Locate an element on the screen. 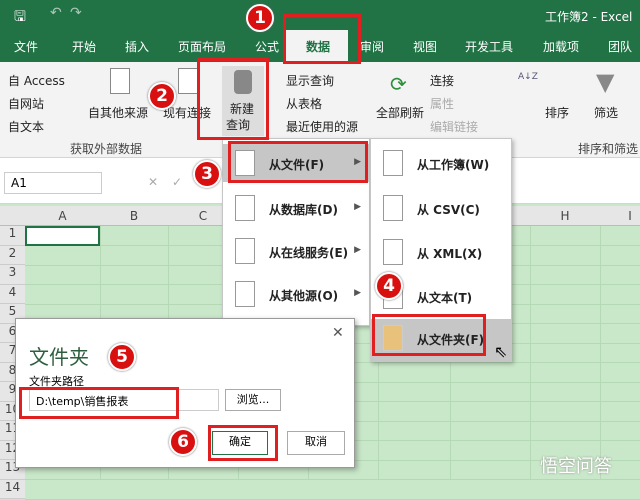 The image size is (640, 500). sort-button: 排序 is located at coordinates (557, 112).